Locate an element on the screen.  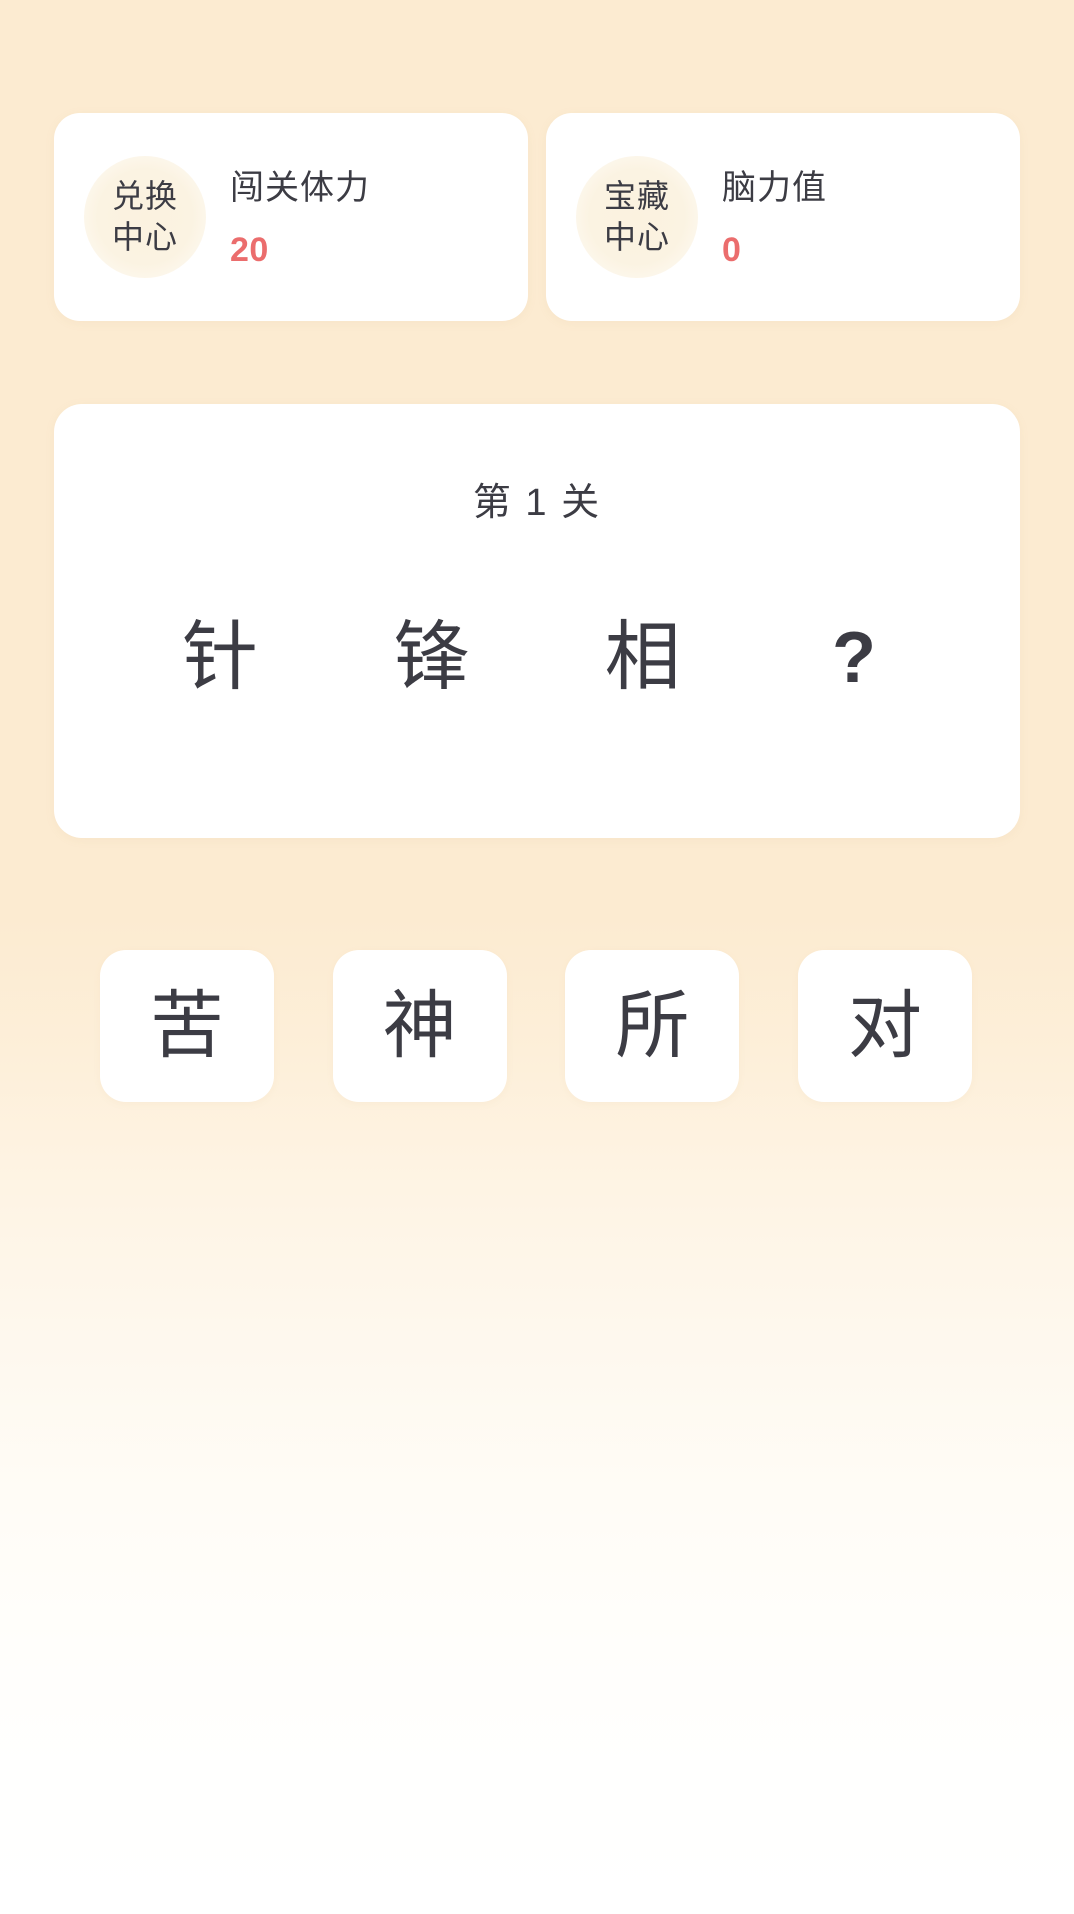
idiom-char-2: 锋 is located at coordinates (431, 657).